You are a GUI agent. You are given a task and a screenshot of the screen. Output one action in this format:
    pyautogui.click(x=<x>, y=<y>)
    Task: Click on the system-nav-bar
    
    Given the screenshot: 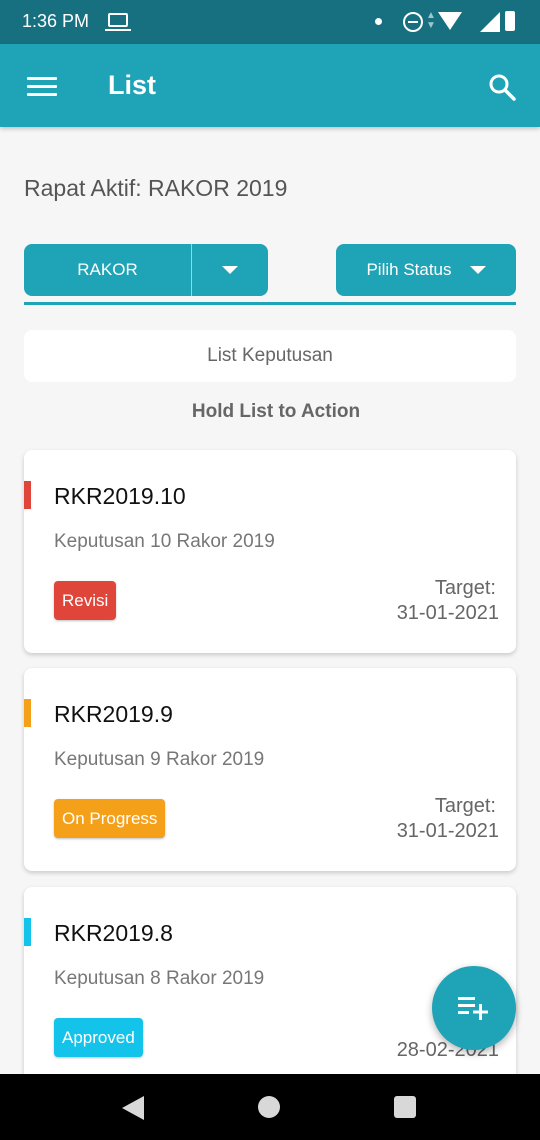 What is the action you would take?
    pyautogui.click(x=270, y=1107)
    